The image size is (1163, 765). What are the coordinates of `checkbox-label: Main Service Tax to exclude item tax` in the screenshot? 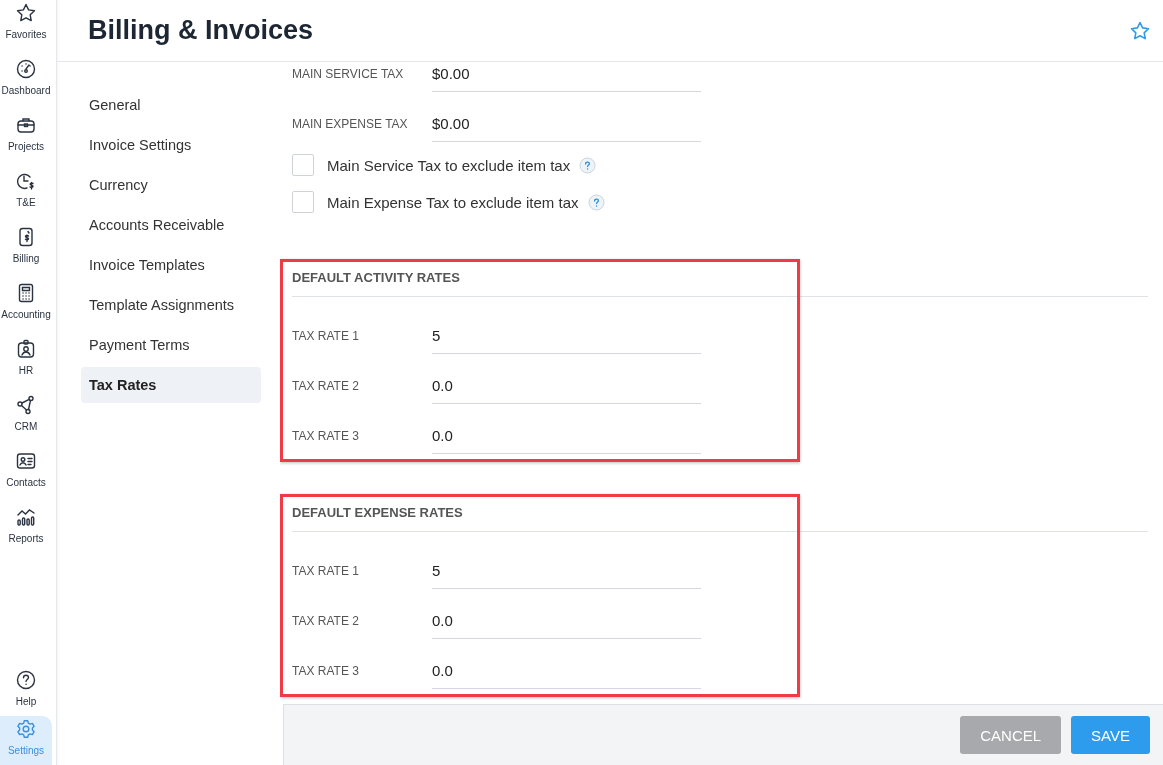 It's located at (449, 165).